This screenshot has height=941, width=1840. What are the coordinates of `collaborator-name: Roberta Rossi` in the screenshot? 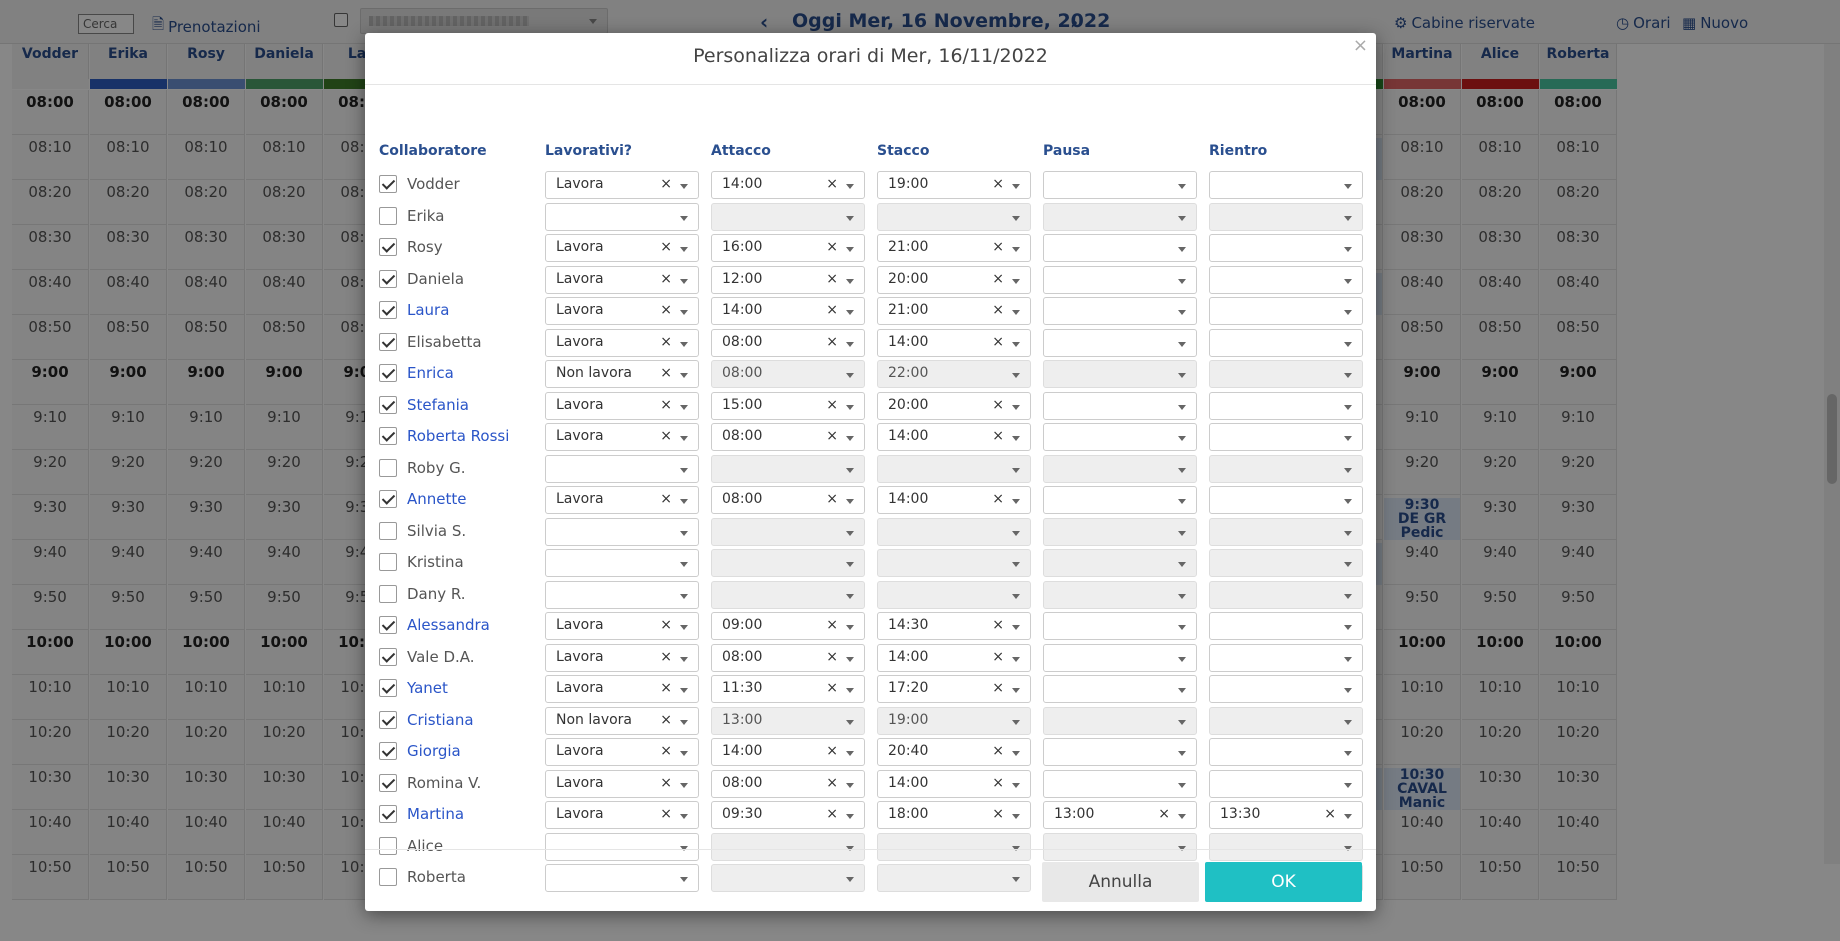 It's located at (458, 436).